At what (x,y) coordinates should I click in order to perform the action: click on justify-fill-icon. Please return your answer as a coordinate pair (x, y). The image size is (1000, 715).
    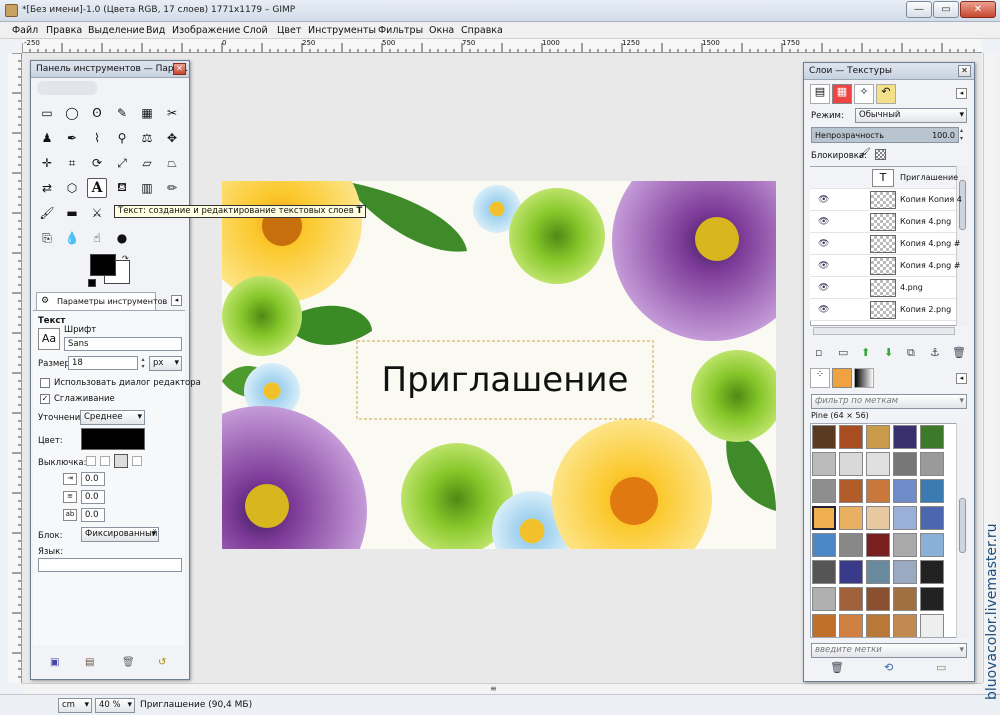
    Looking at the image, I should click on (137, 461).